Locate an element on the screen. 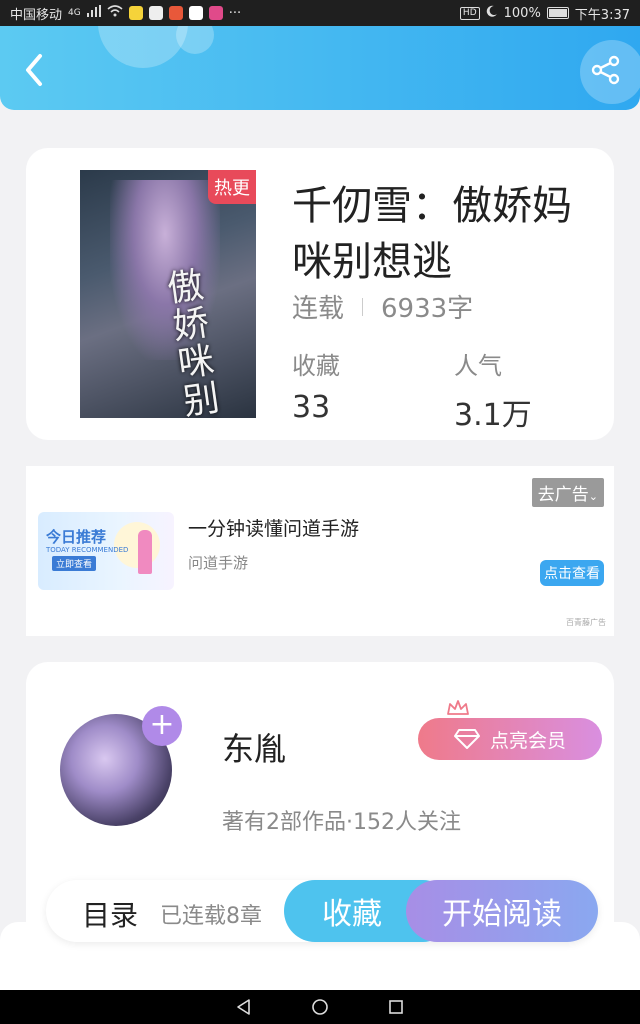 This screenshot has width=640, height=1024. divider is located at coordinates (363, 306).